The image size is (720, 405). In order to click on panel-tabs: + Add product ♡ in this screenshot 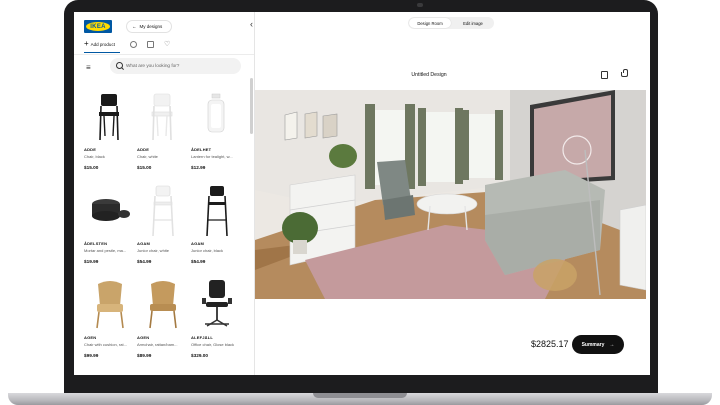, I will do `click(164, 46)`.